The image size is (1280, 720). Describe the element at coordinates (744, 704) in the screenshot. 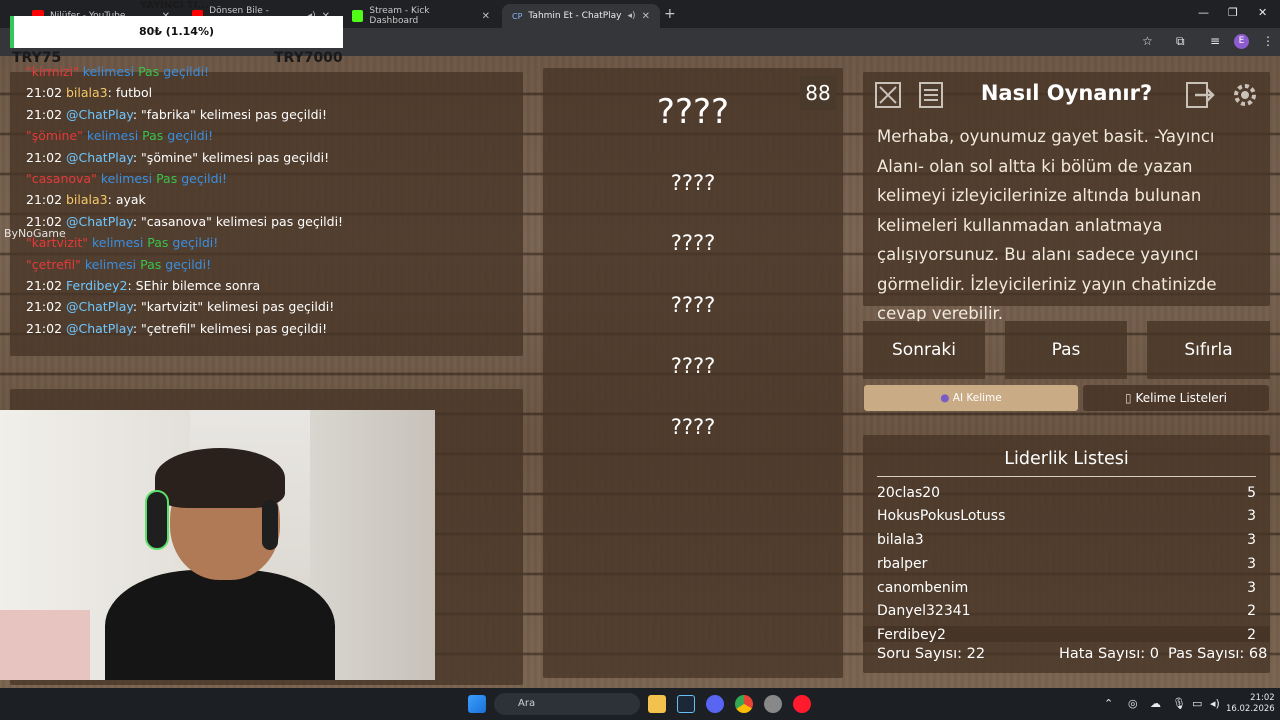

I see `chrome-icon` at that location.